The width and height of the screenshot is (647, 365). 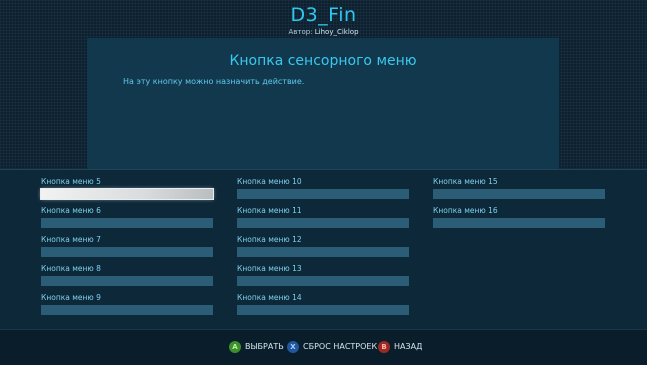 I want to click on author-line: Автор: Lihoy_Ciklop, so click(x=323, y=32).